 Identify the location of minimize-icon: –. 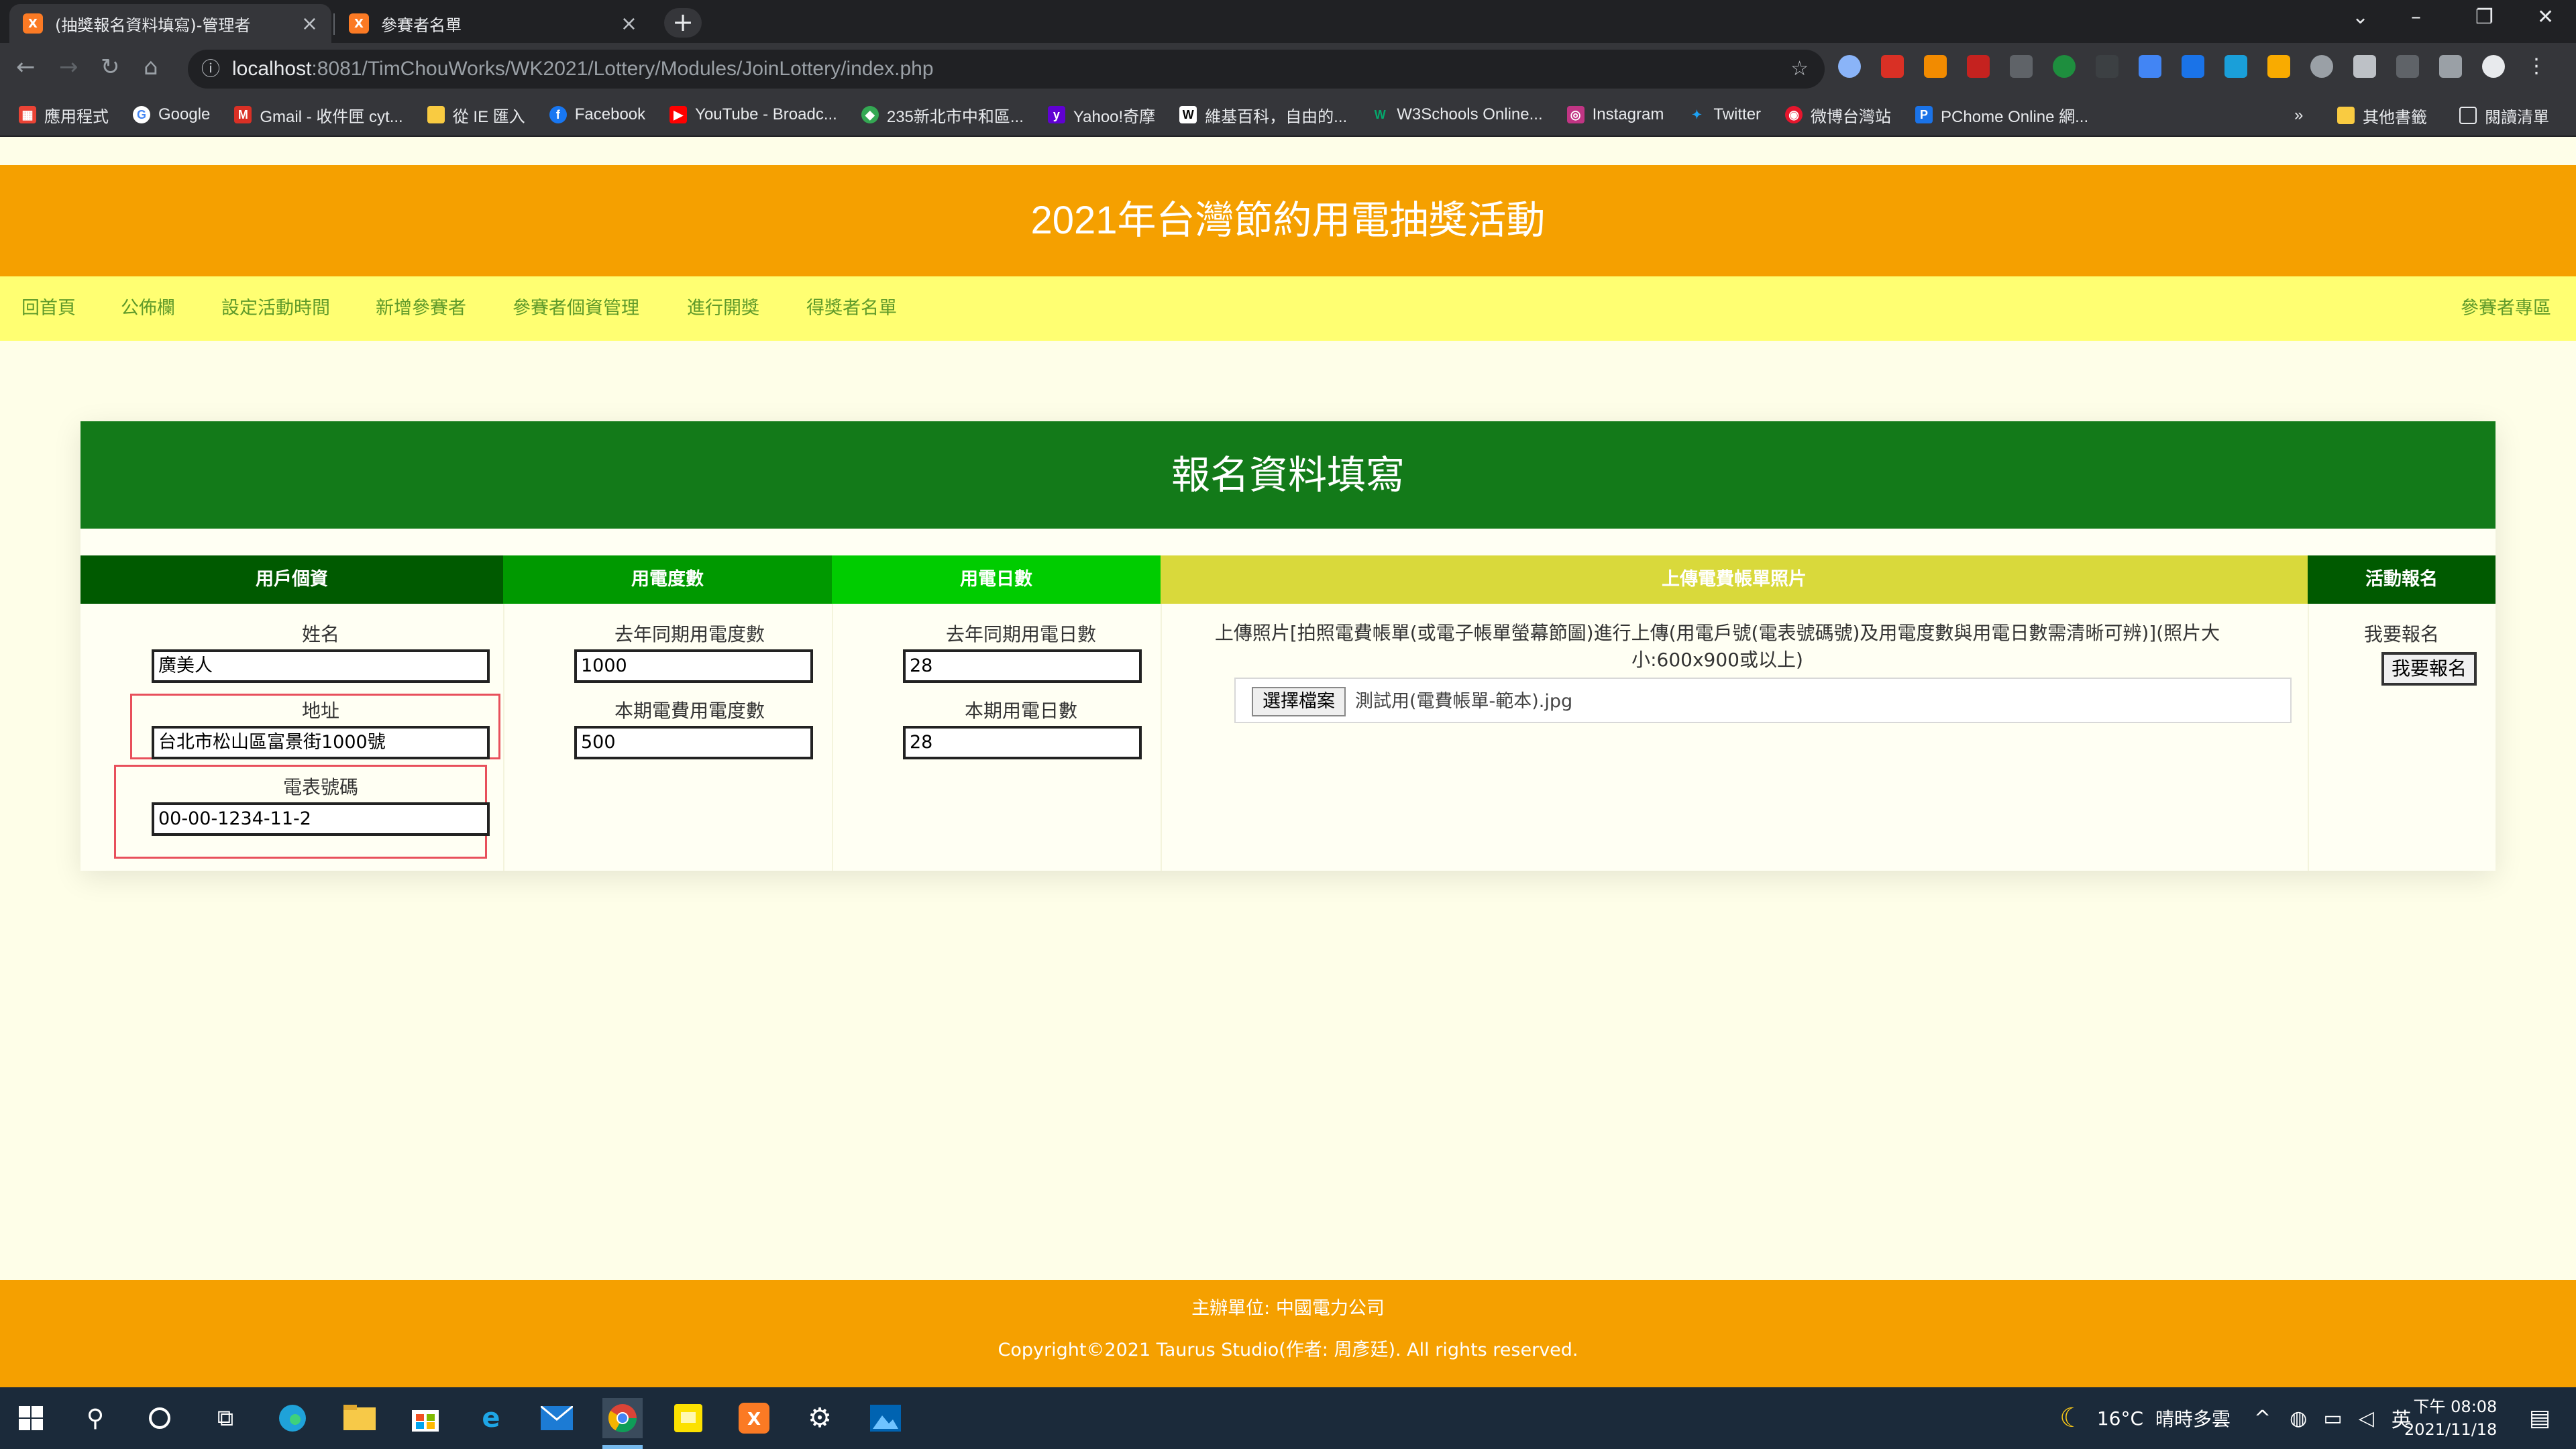
(2416, 17).